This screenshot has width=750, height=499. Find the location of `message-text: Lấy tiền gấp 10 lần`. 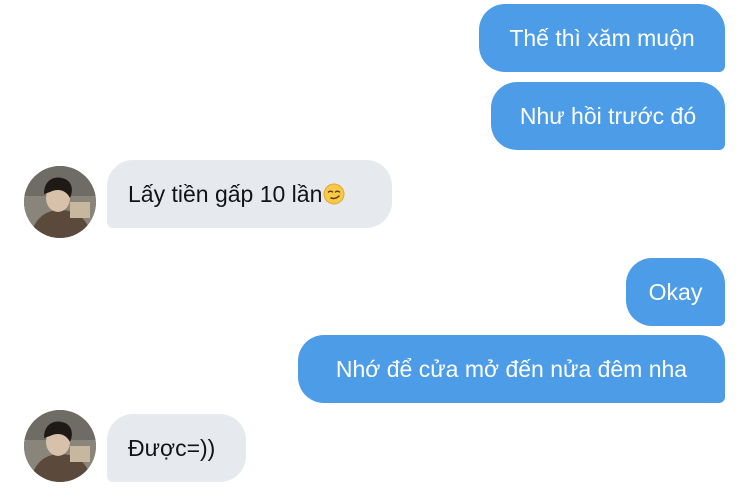

message-text: Lấy tiền gấp 10 lần is located at coordinates (225, 194).